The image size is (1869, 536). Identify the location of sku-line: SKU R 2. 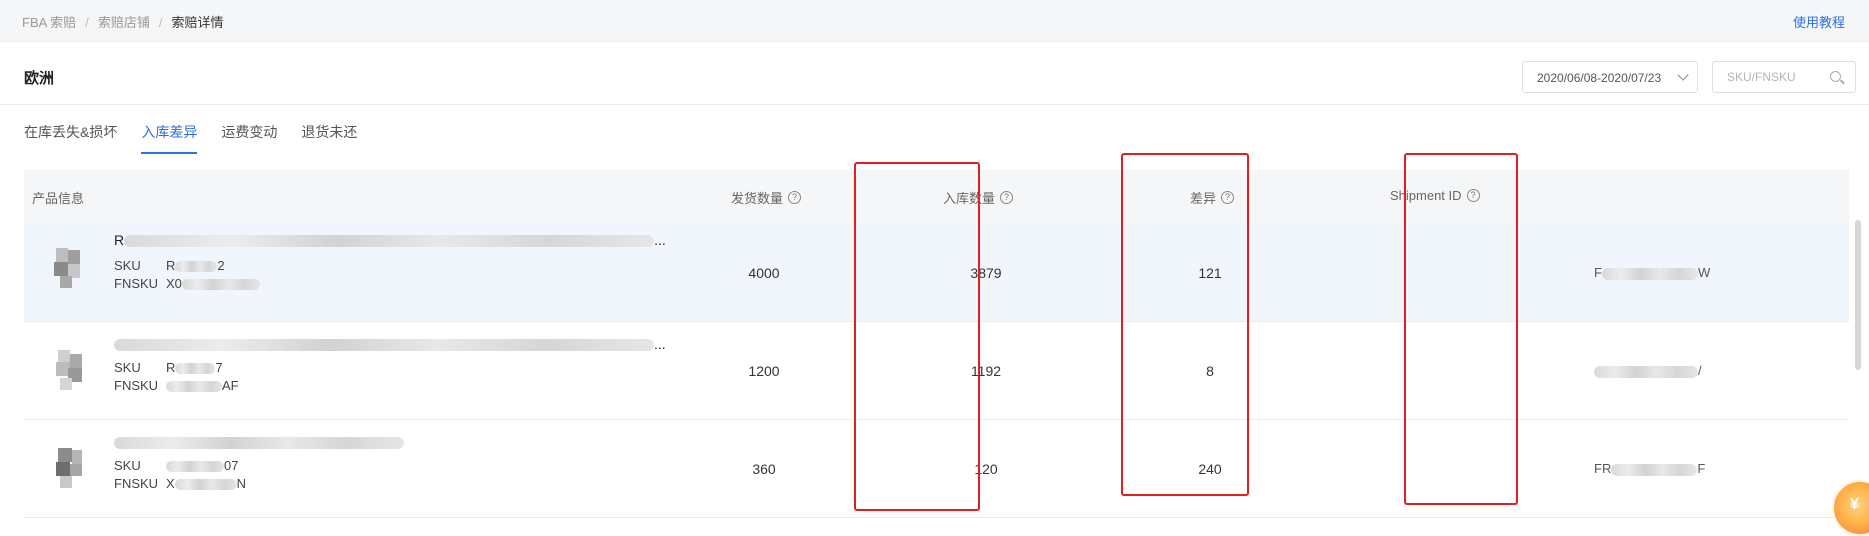
(169, 265).